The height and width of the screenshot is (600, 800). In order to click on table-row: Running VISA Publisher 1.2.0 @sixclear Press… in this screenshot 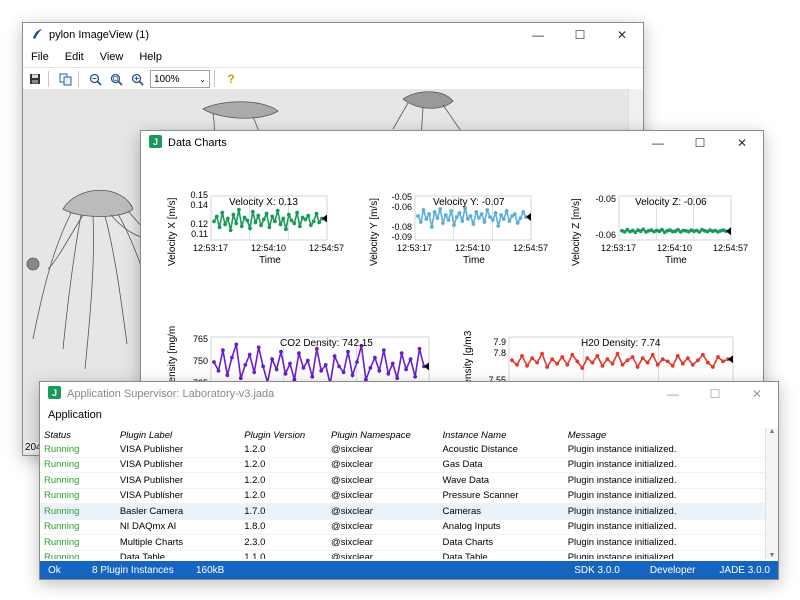, I will do `click(403, 496)`.